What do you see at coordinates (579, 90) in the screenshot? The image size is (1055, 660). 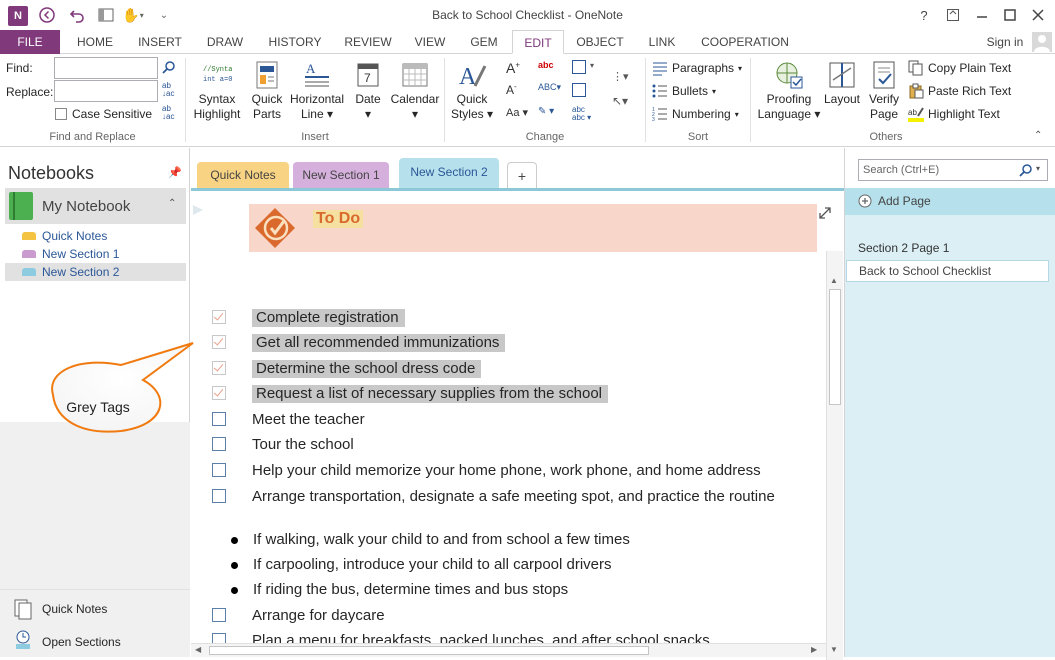 I see `border-icon` at bounding box center [579, 90].